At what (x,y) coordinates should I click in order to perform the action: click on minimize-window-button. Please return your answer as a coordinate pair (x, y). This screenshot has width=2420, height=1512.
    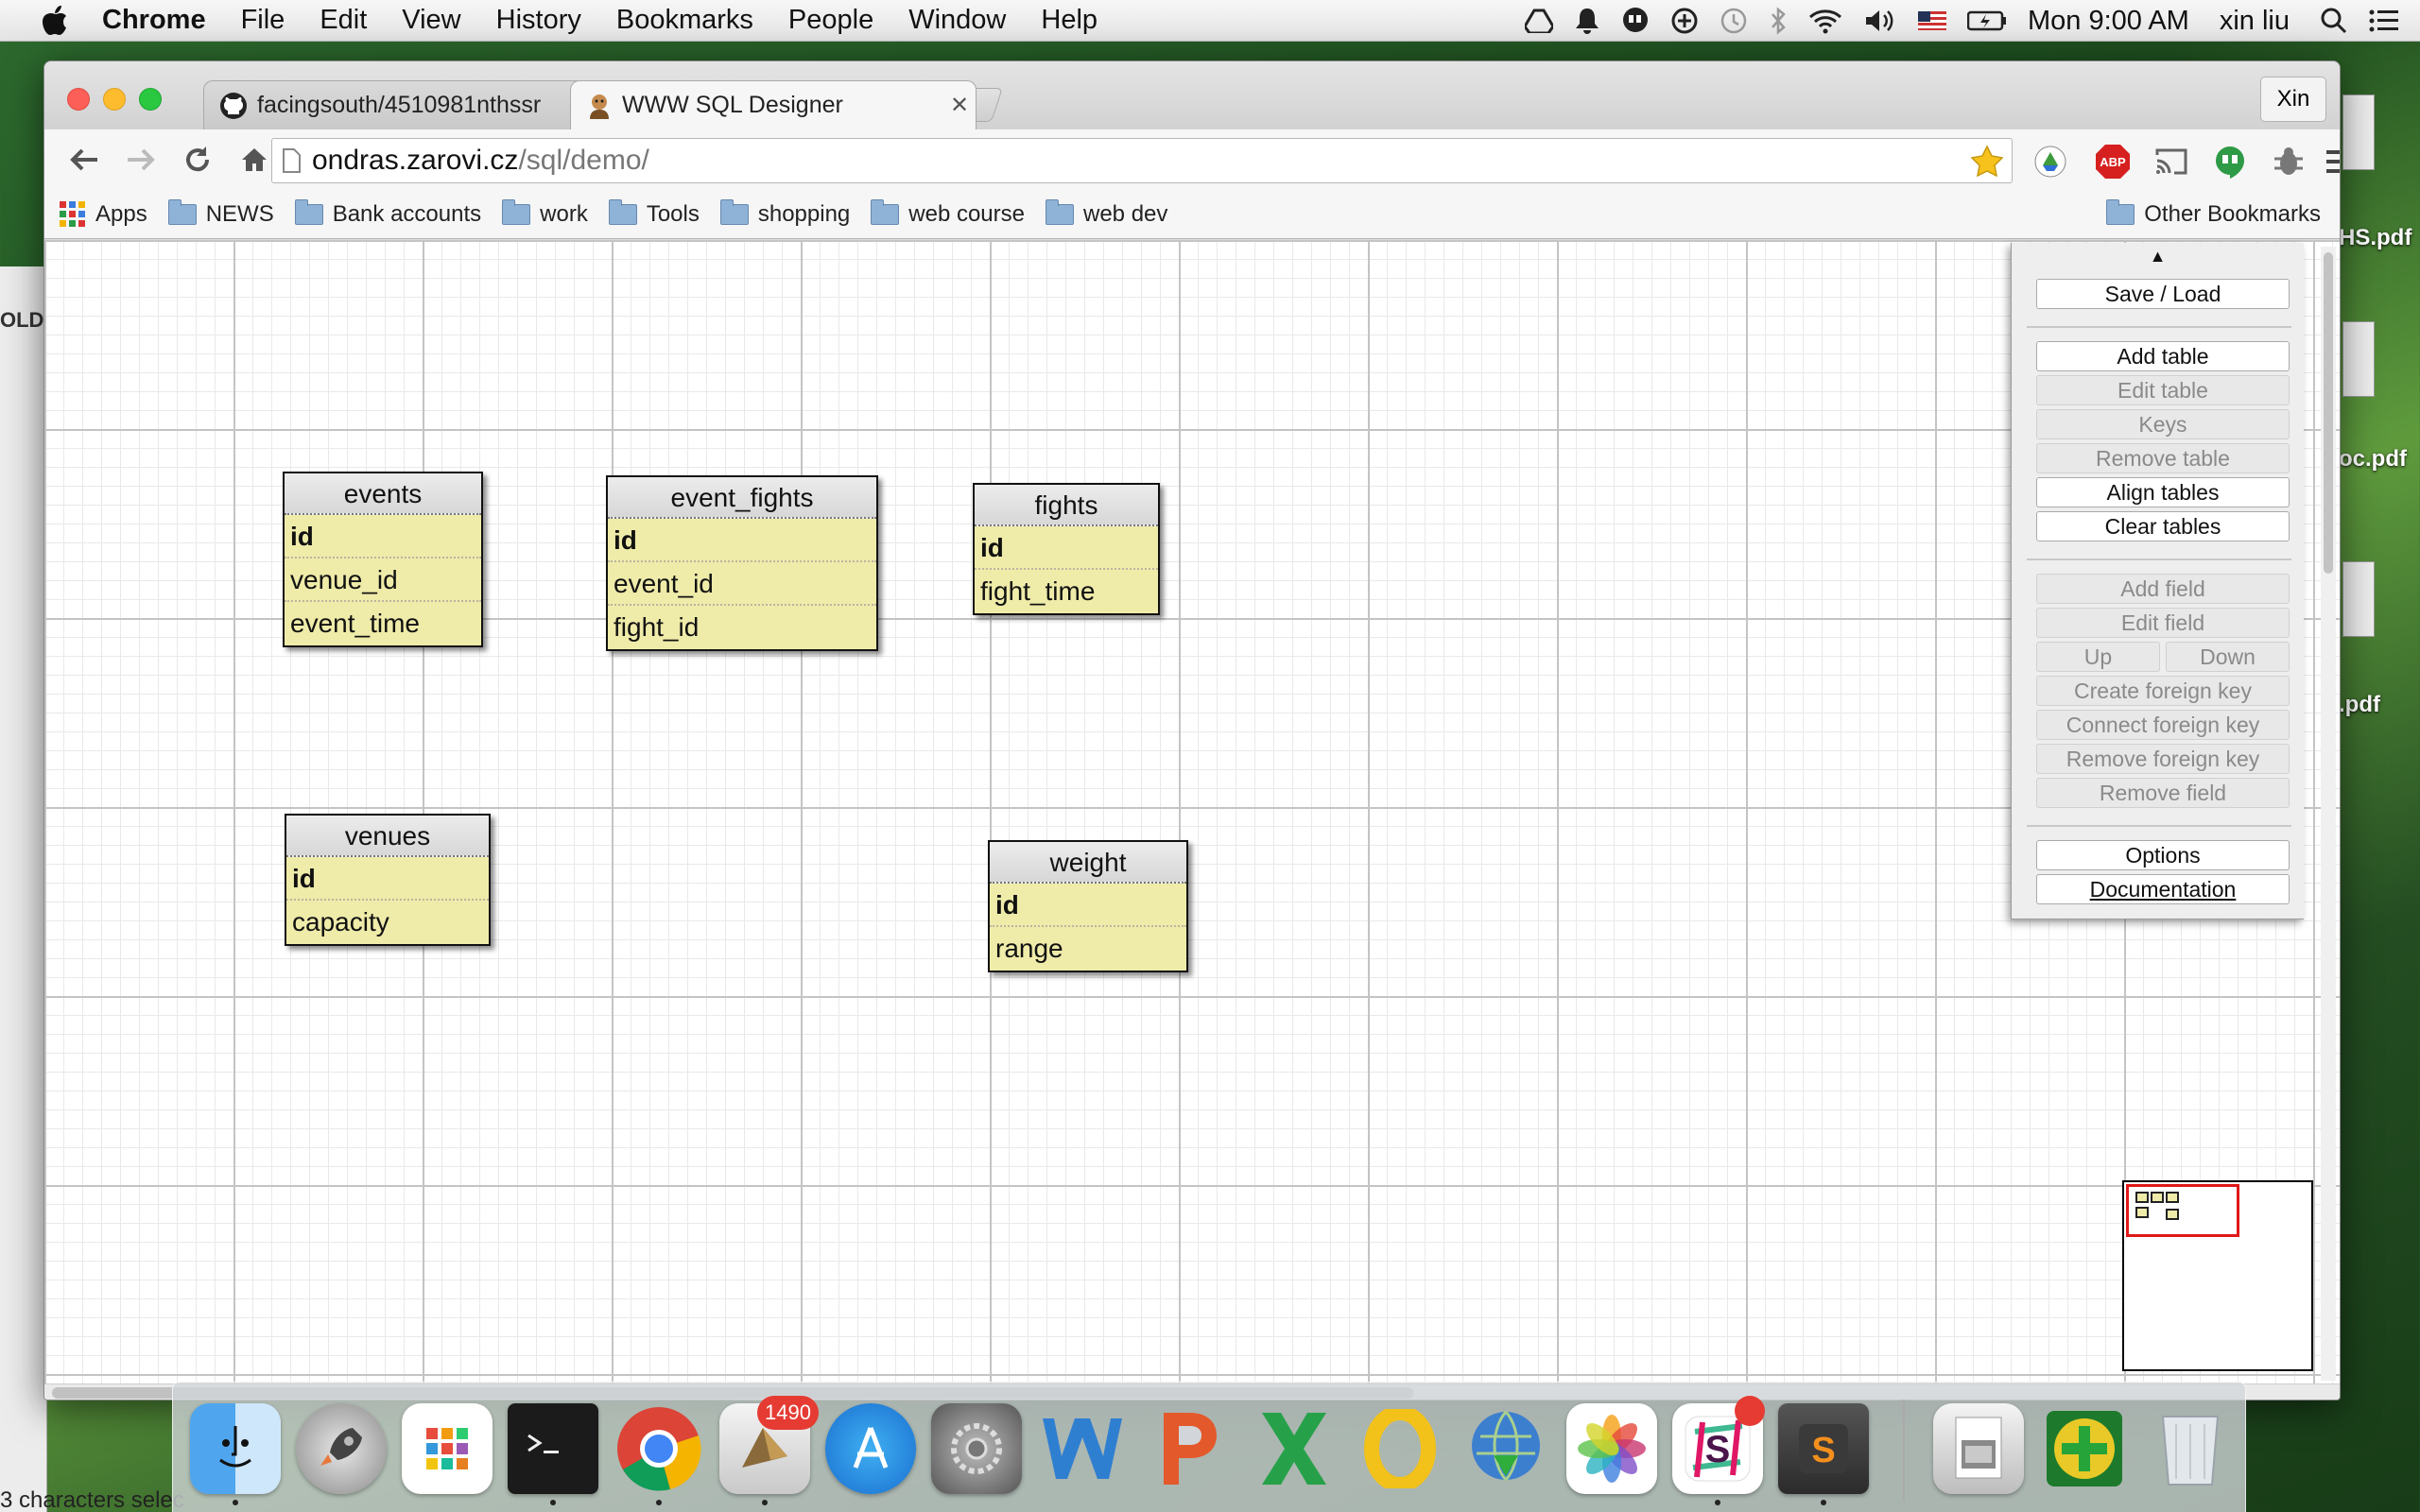
    Looking at the image, I should click on (115, 99).